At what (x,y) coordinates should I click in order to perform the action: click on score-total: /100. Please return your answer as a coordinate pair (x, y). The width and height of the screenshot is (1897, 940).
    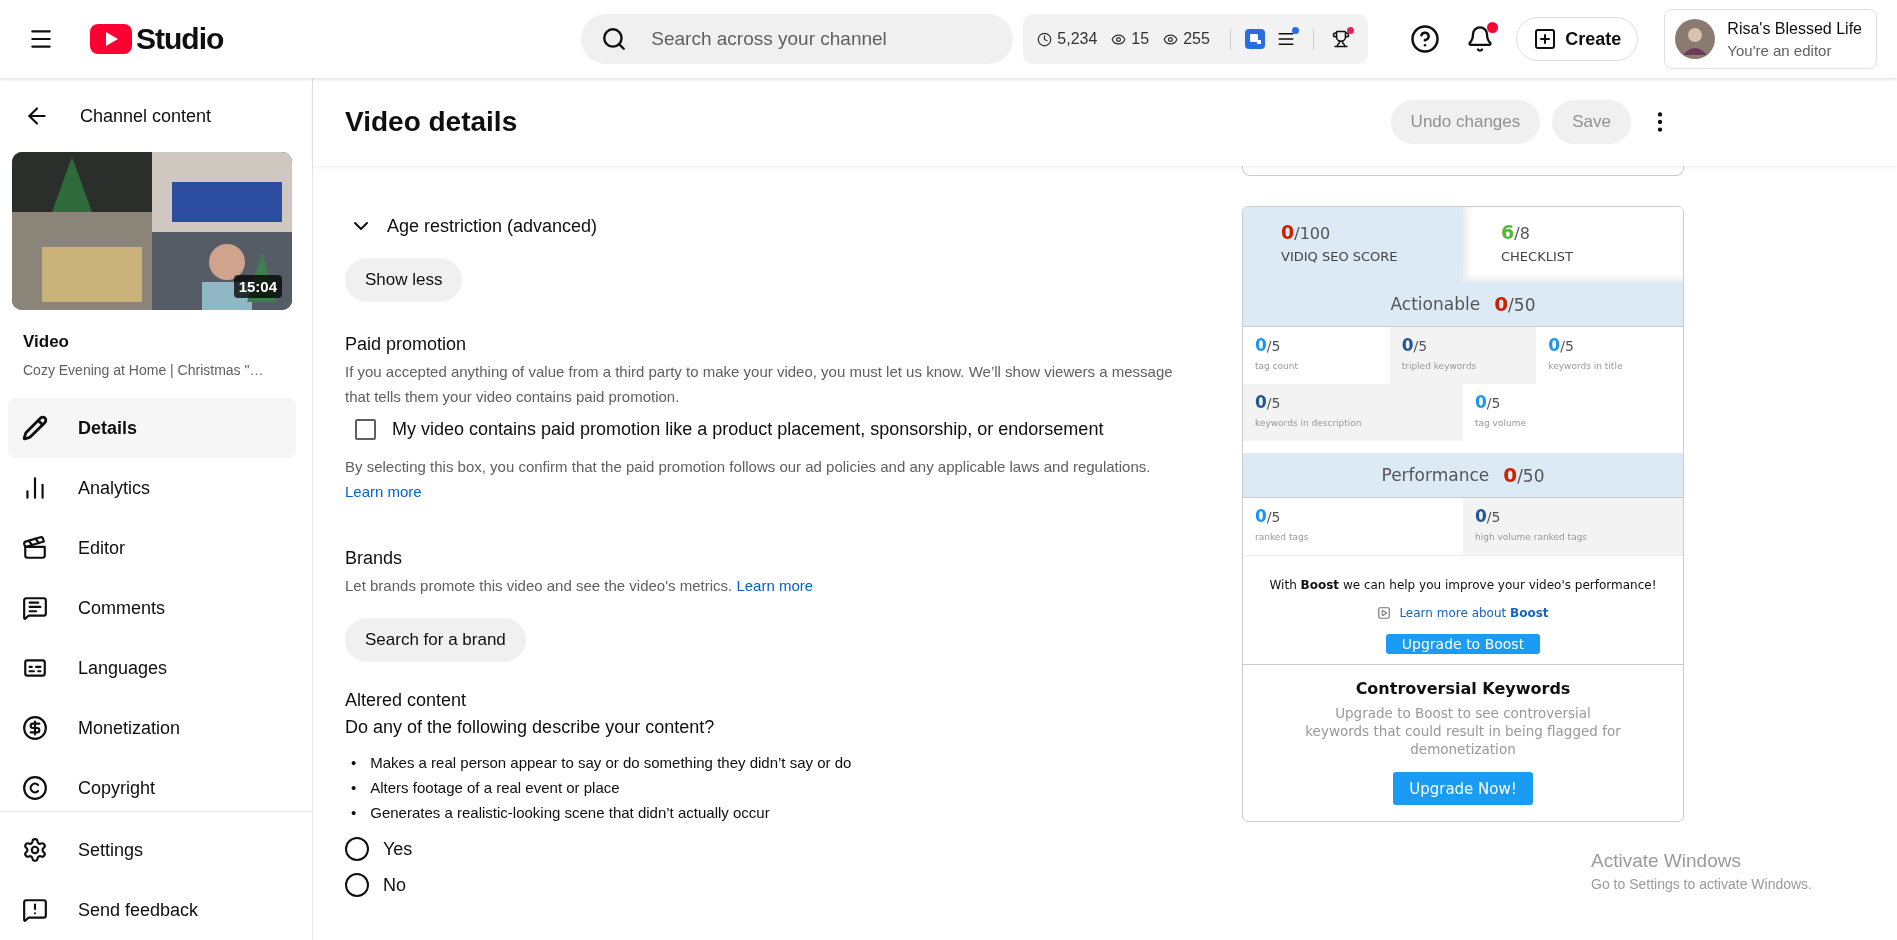
    Looking at the image, I should click on (1312, 233).